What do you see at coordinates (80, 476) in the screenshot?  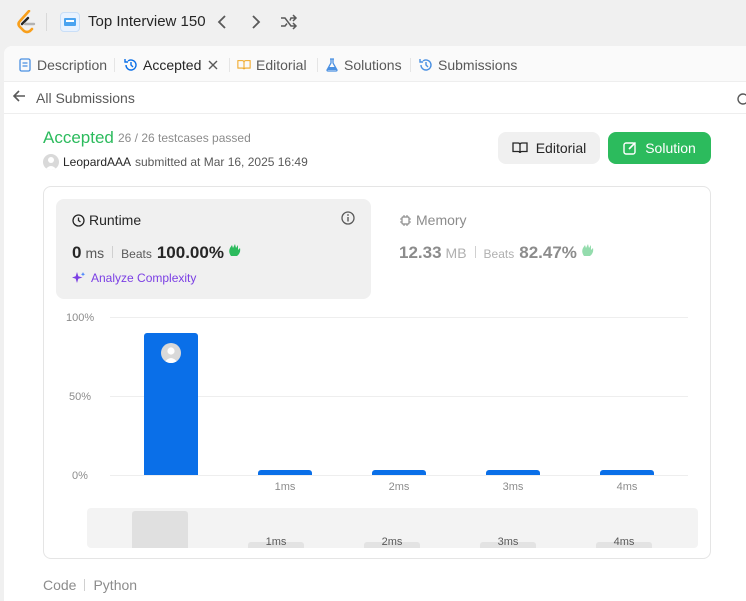 I see `y-tick-label: 0%` at bounding box center [80, 476].